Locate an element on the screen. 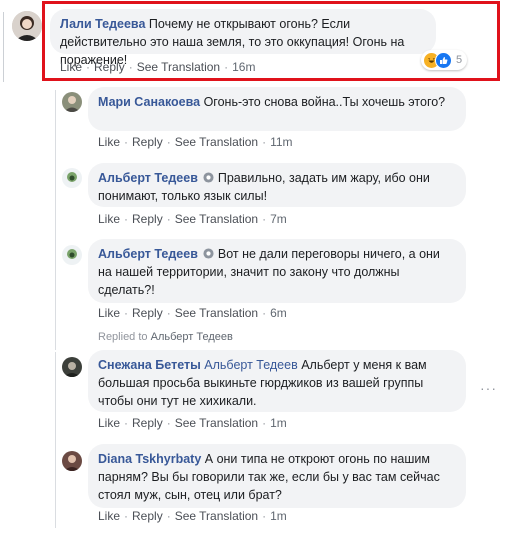 This screenshot has width=512, height=535. mention-link: Альберт Тедеев is located at coordinates (250, 365).